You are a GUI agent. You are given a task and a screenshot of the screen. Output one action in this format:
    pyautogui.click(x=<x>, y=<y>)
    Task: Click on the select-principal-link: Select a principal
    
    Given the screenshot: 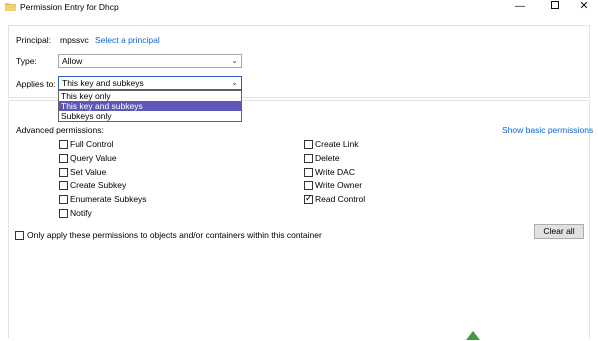 What is the action you would take?
    pyautogui.click(x=127, y=40)
    